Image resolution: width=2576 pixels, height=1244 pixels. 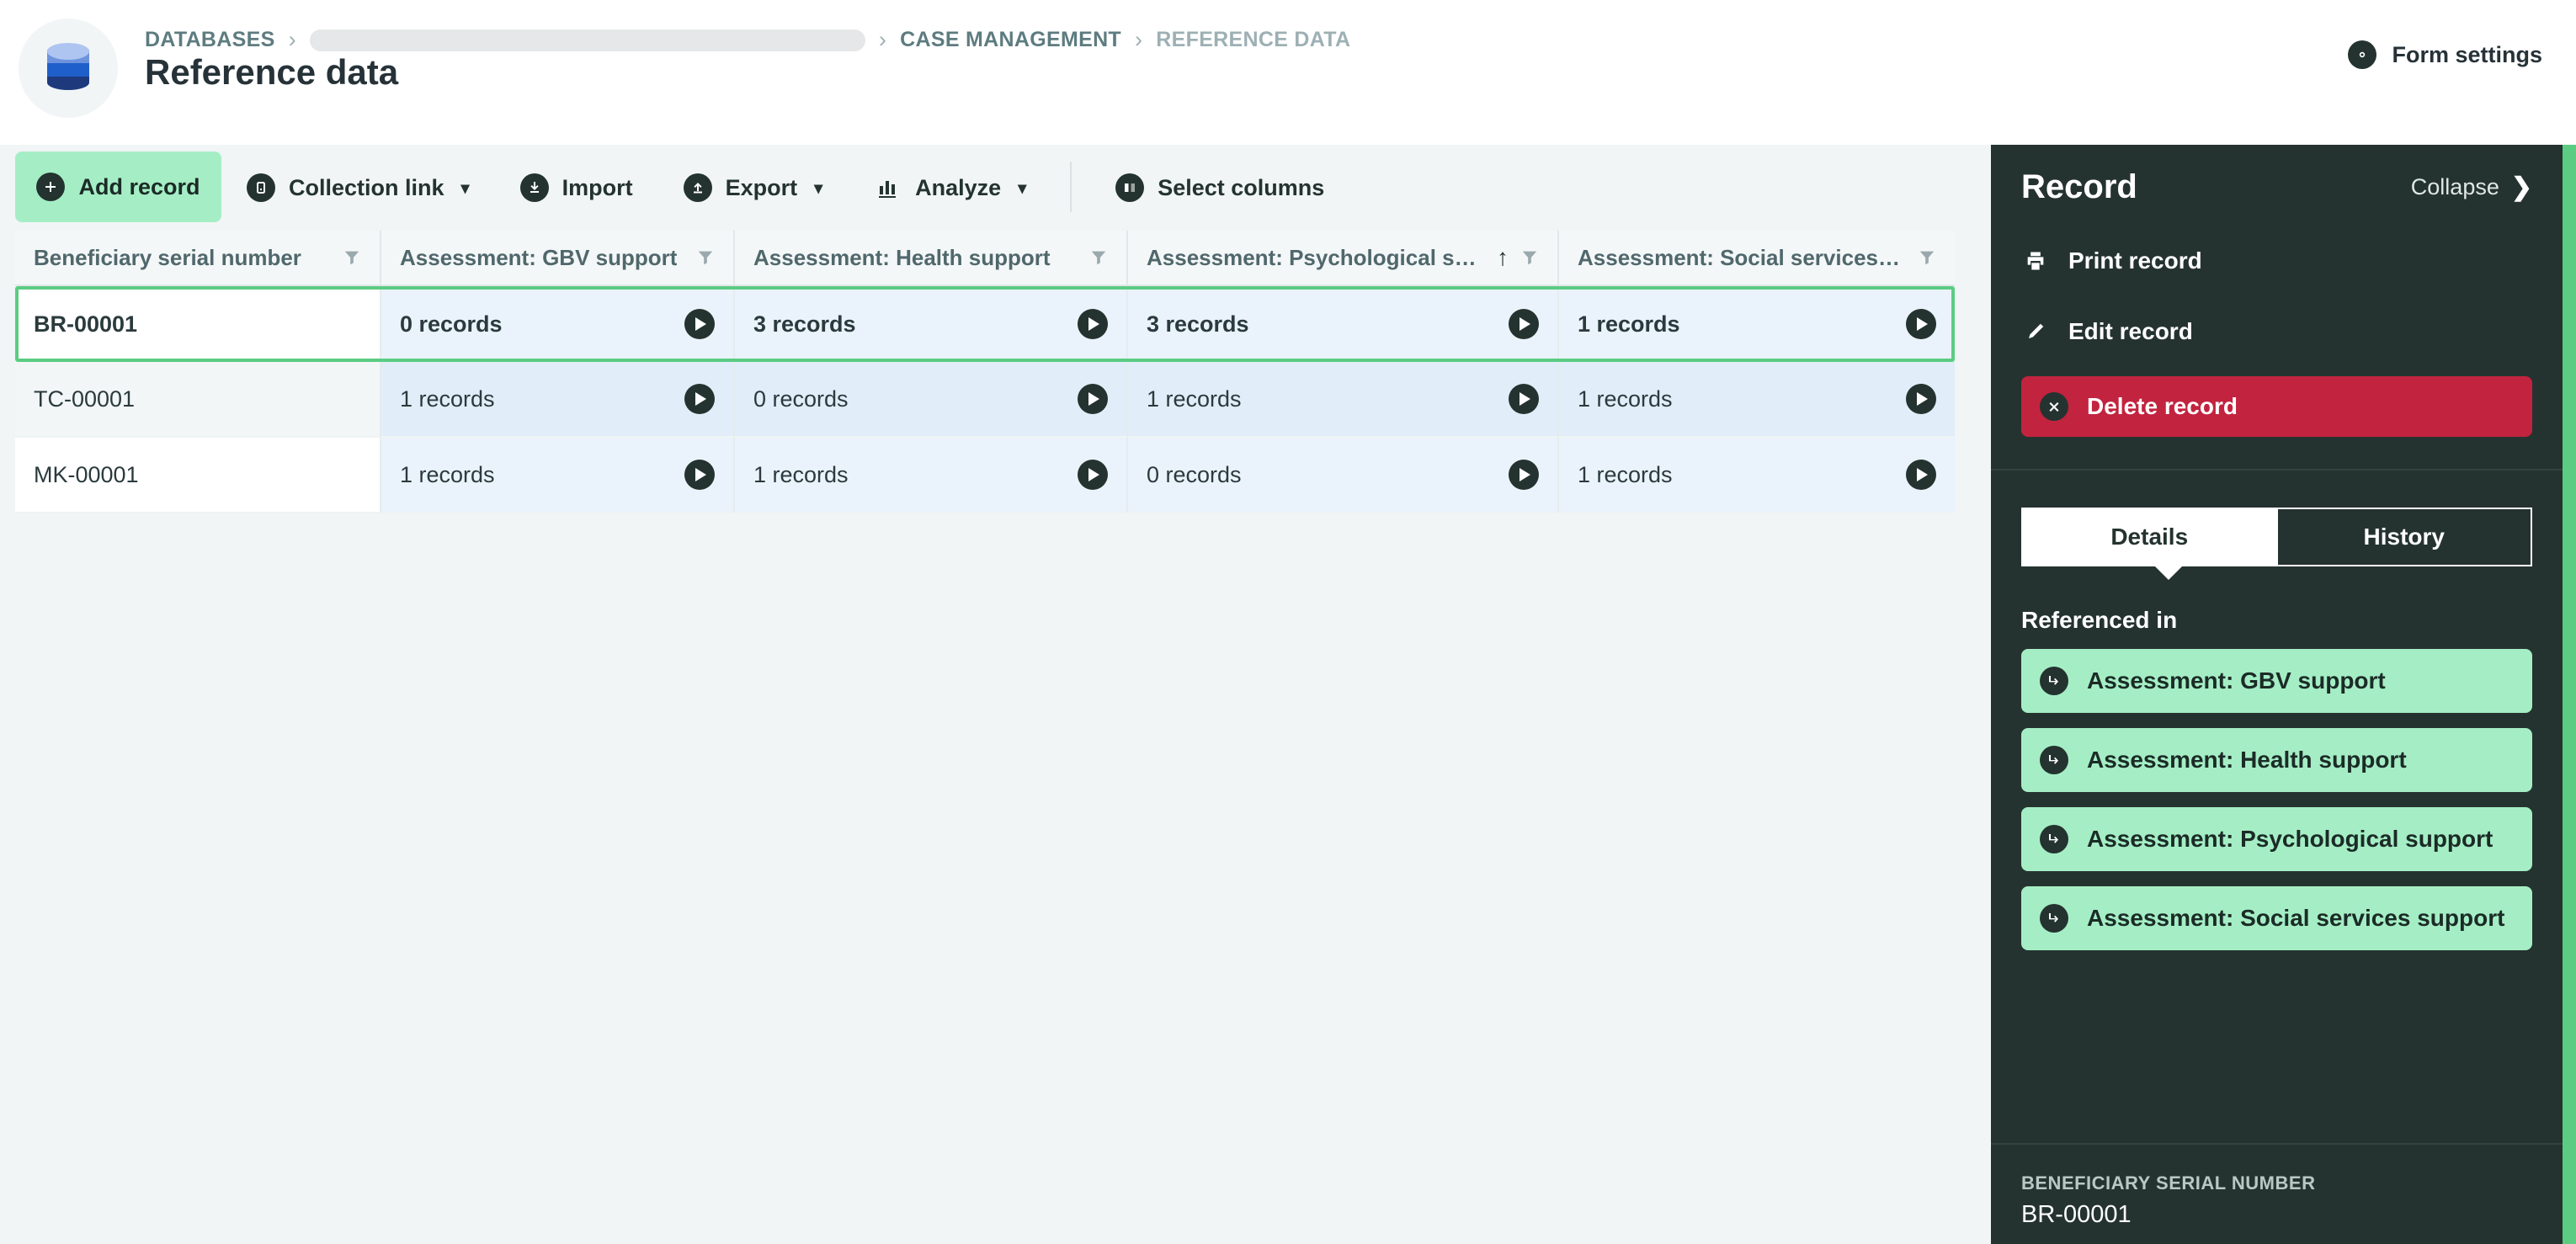 I want to click on breadcrumb-item-redacted, so click(x=587, y=40).